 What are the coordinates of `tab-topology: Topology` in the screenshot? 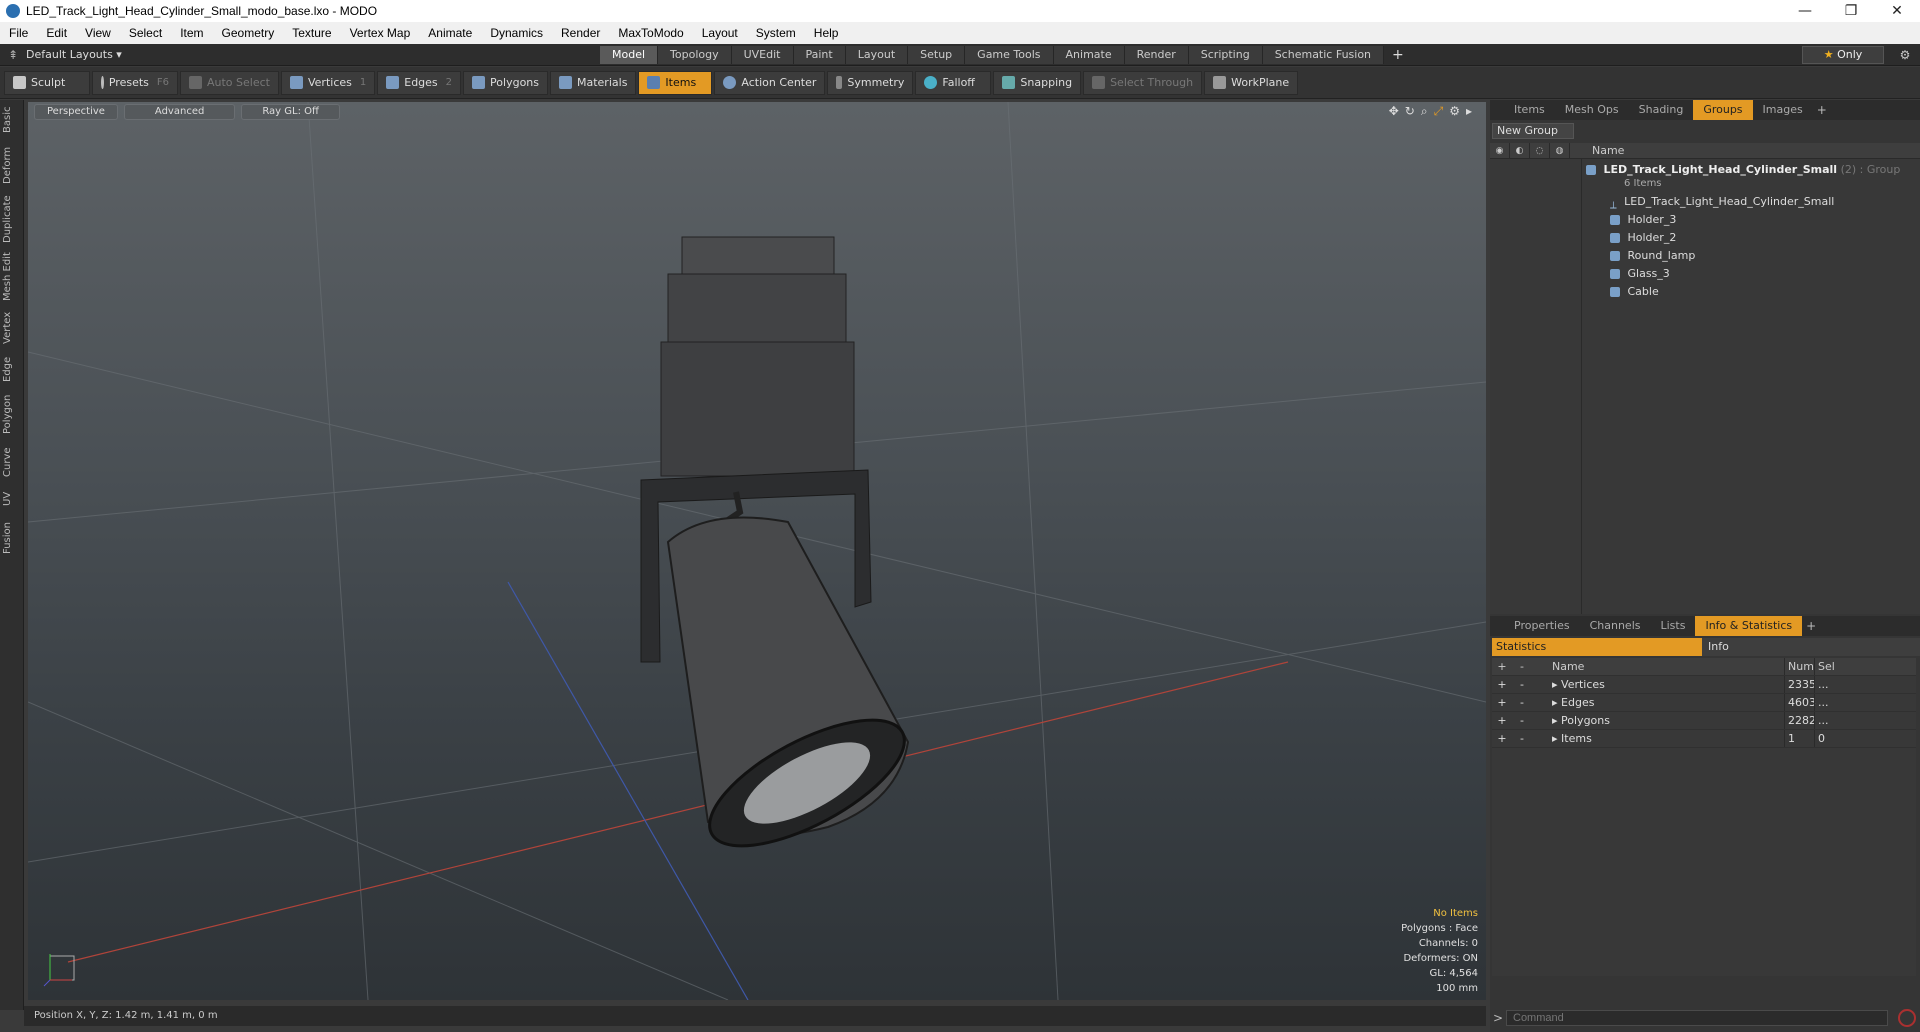 It's located at (695, 54).